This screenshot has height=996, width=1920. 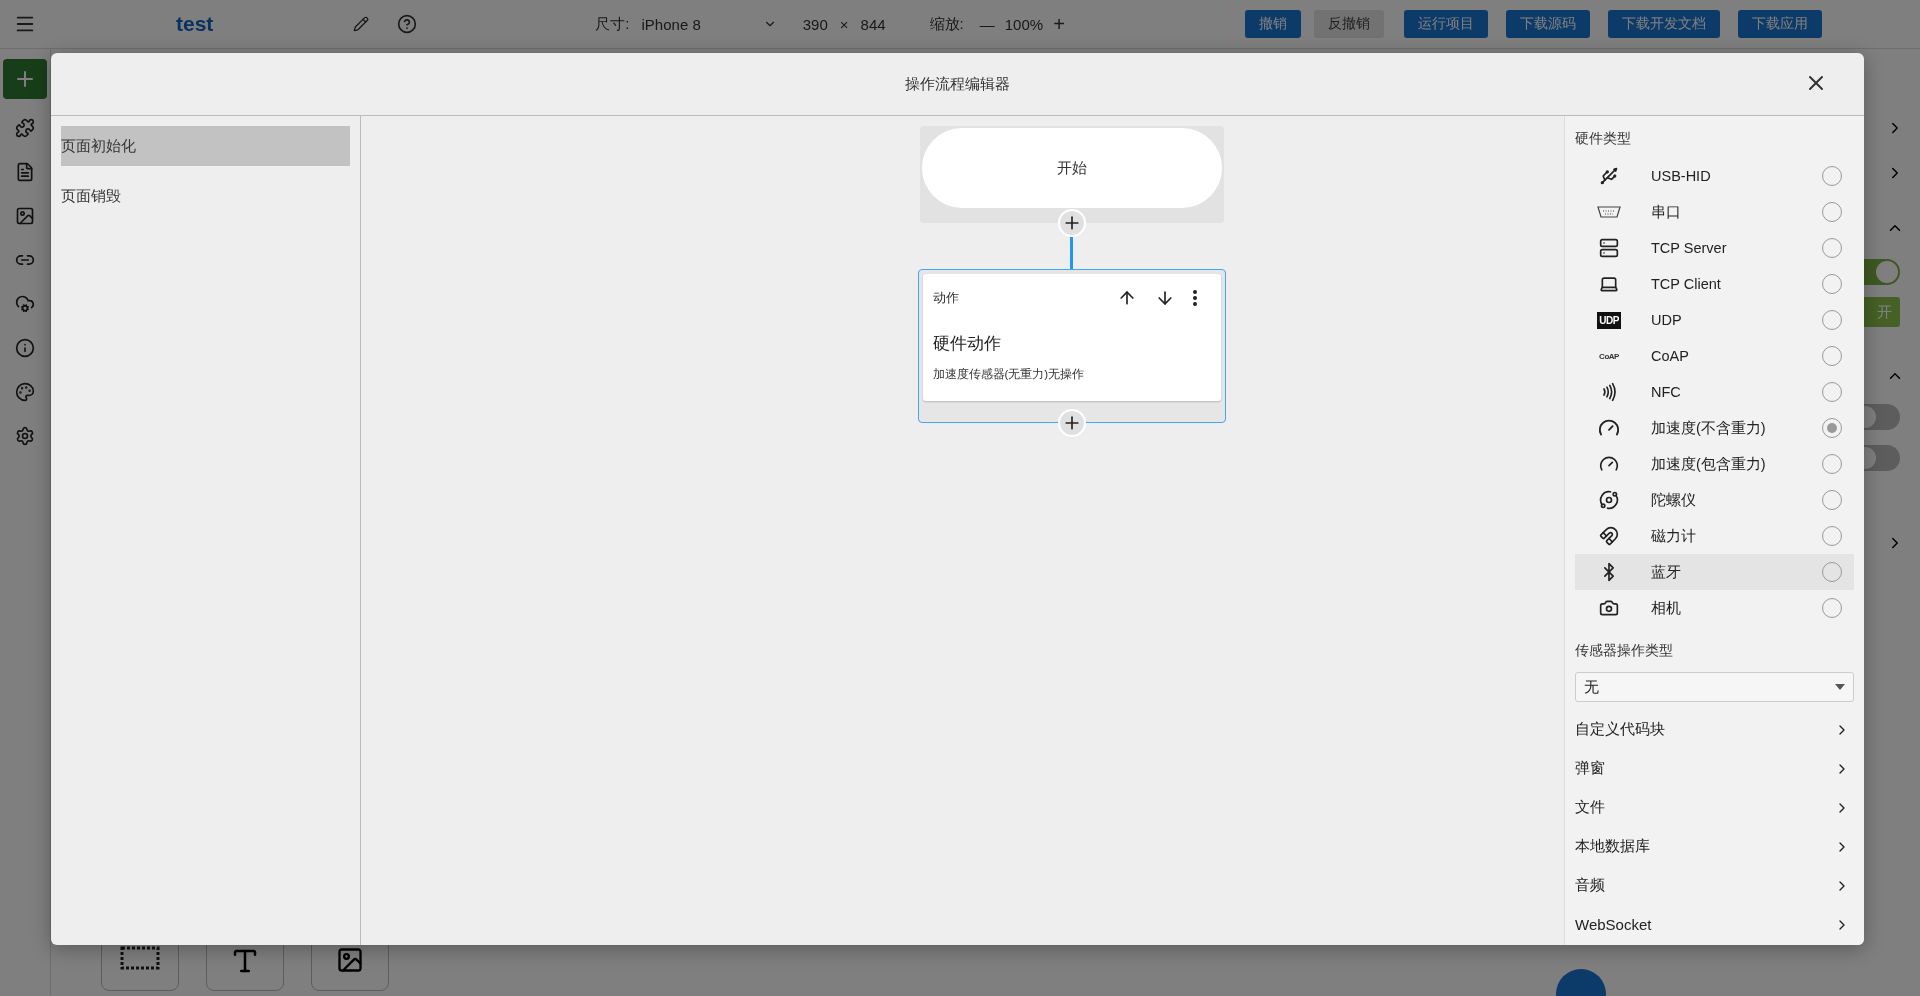 What do you see at coordinates (407, 24) in the screenshot?
I see `help-icon` at bounding box center [407, 24].